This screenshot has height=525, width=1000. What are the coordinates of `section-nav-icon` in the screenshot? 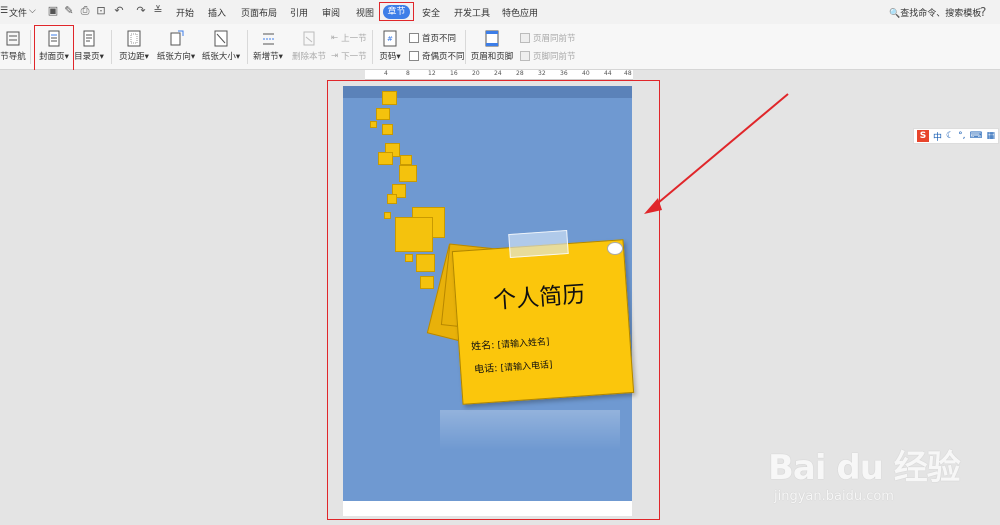 It's located at (13, 38).